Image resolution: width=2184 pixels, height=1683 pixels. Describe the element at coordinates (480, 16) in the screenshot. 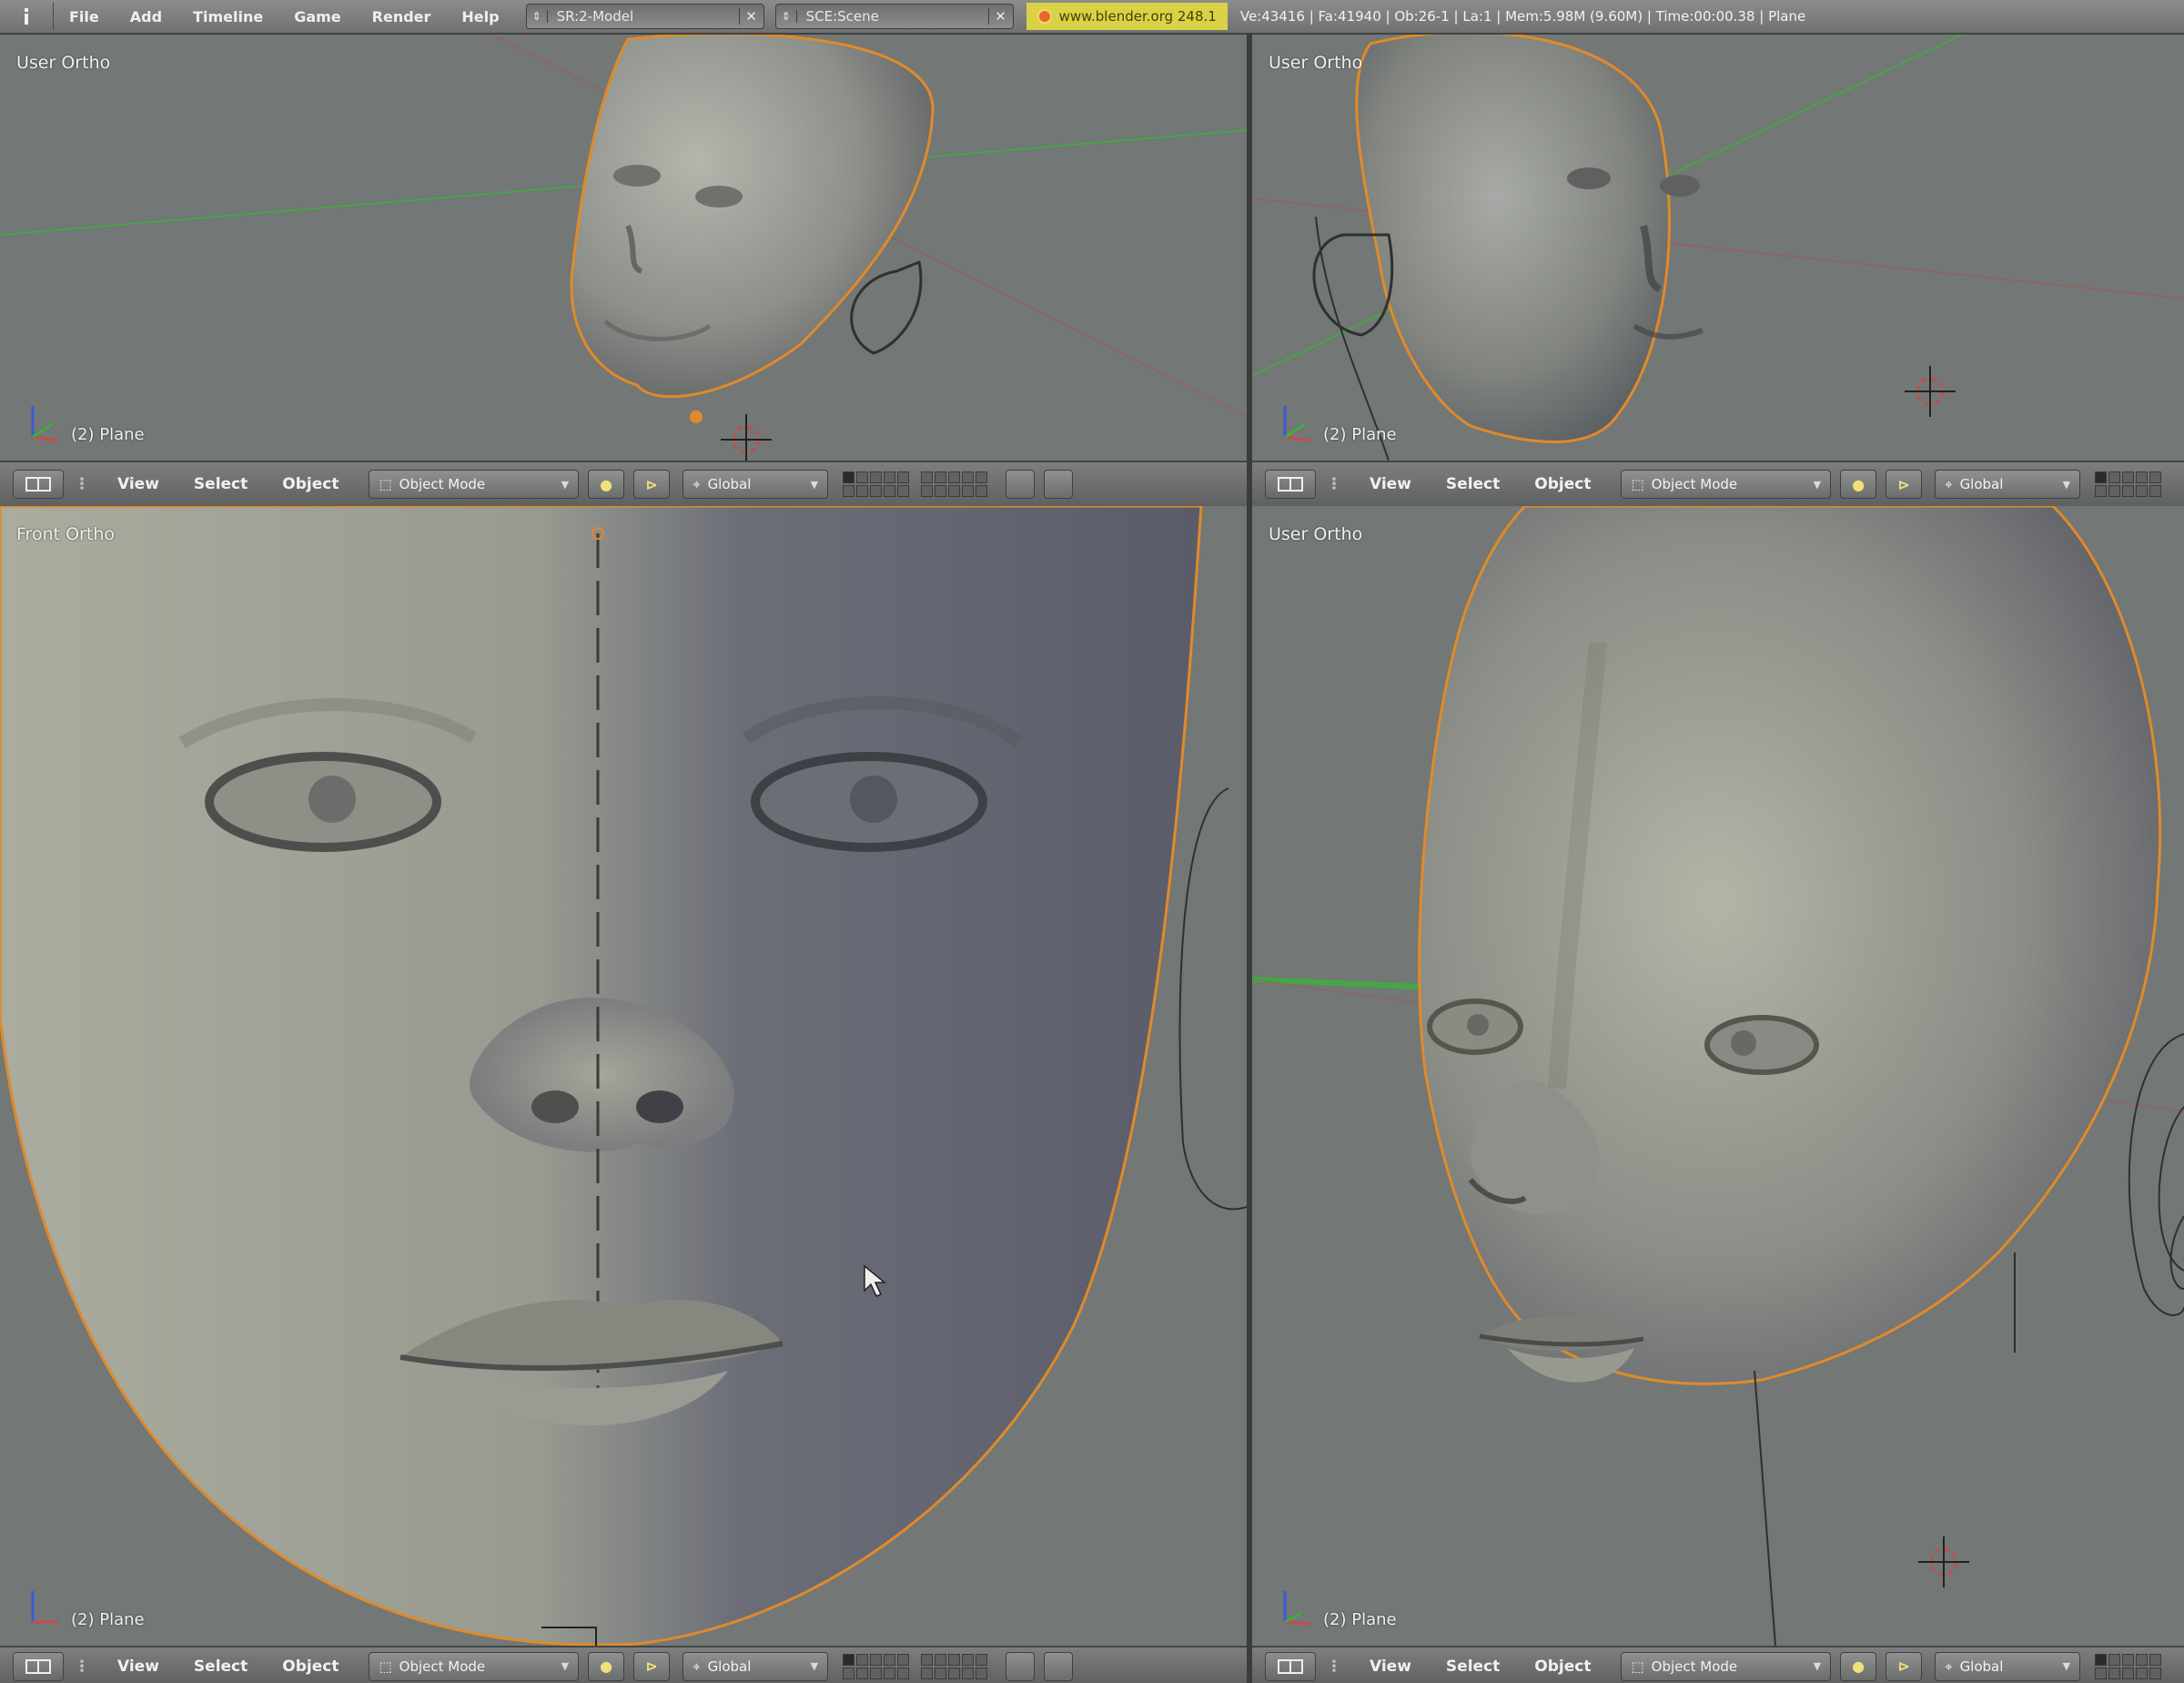

I see `menu-help: Help` at that location.